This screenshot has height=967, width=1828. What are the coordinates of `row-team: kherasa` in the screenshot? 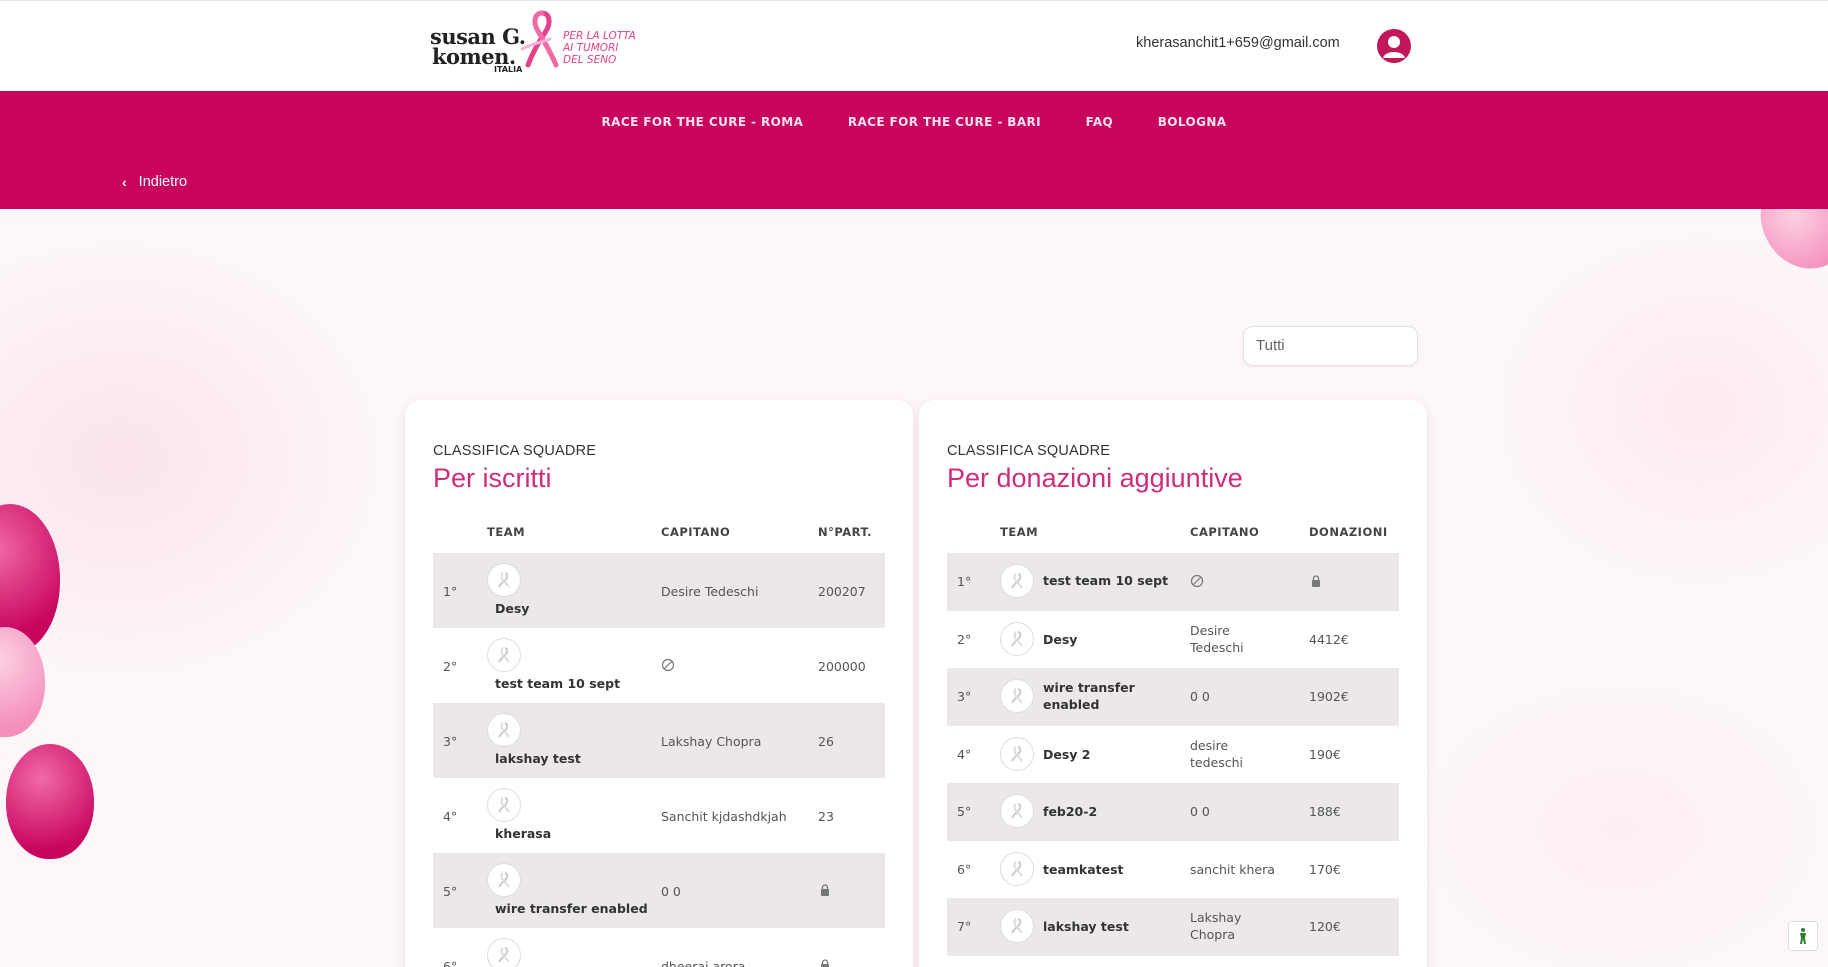 It's located at (523, 833).